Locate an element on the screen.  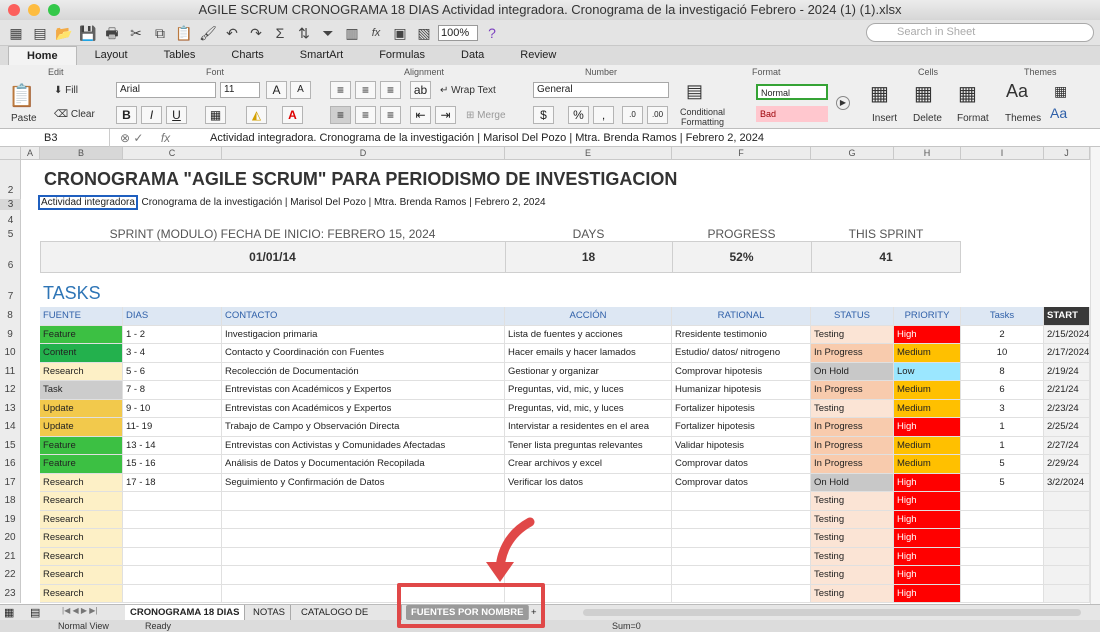
align-center-icon: ≡ is located at coordinates (365, 115).